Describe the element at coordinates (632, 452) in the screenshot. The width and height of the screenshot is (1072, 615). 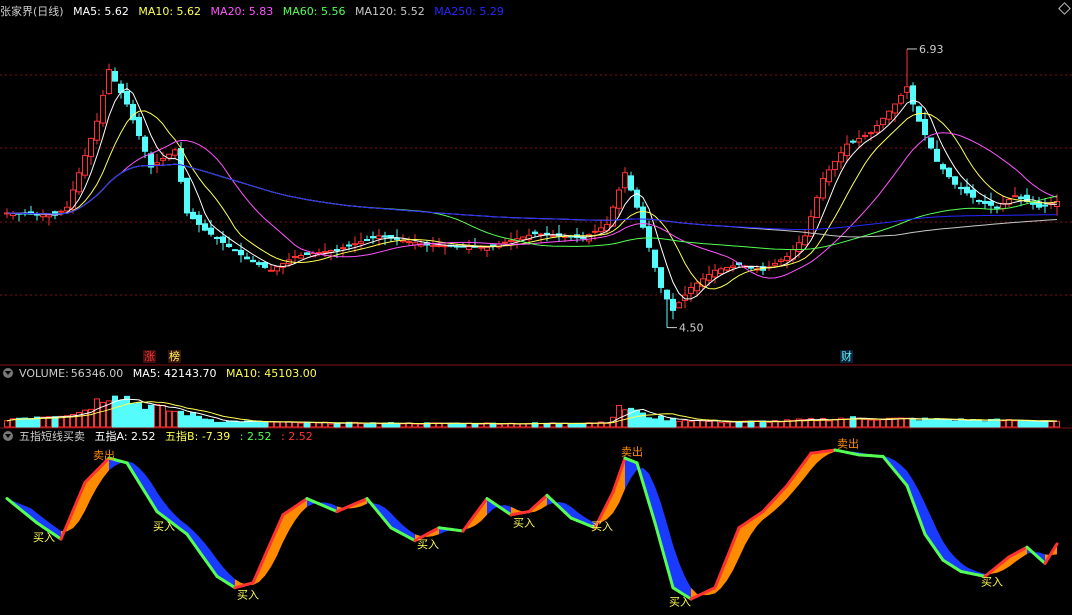
I see `sell-signal-label-1: 卖出` at that location.